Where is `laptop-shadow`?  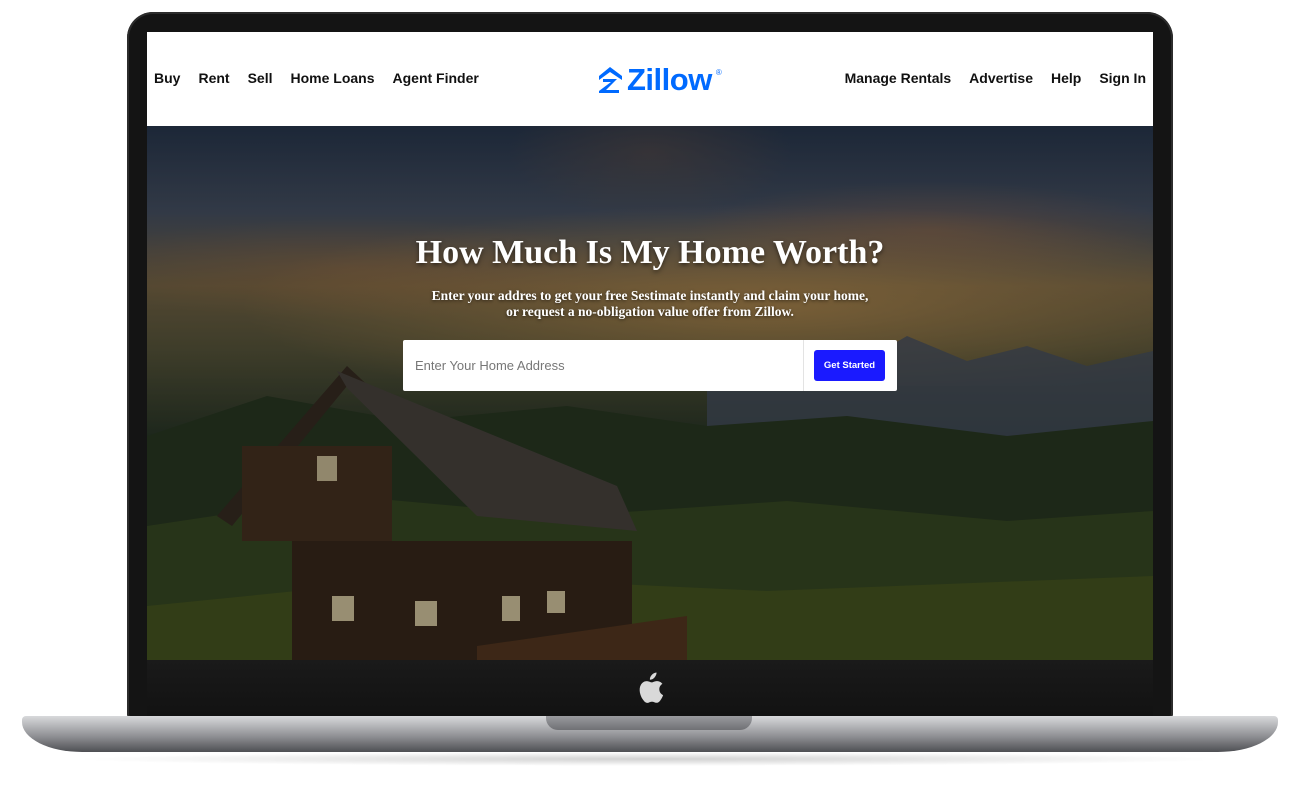 laptop-shadow is located at coordinates (650, 759).